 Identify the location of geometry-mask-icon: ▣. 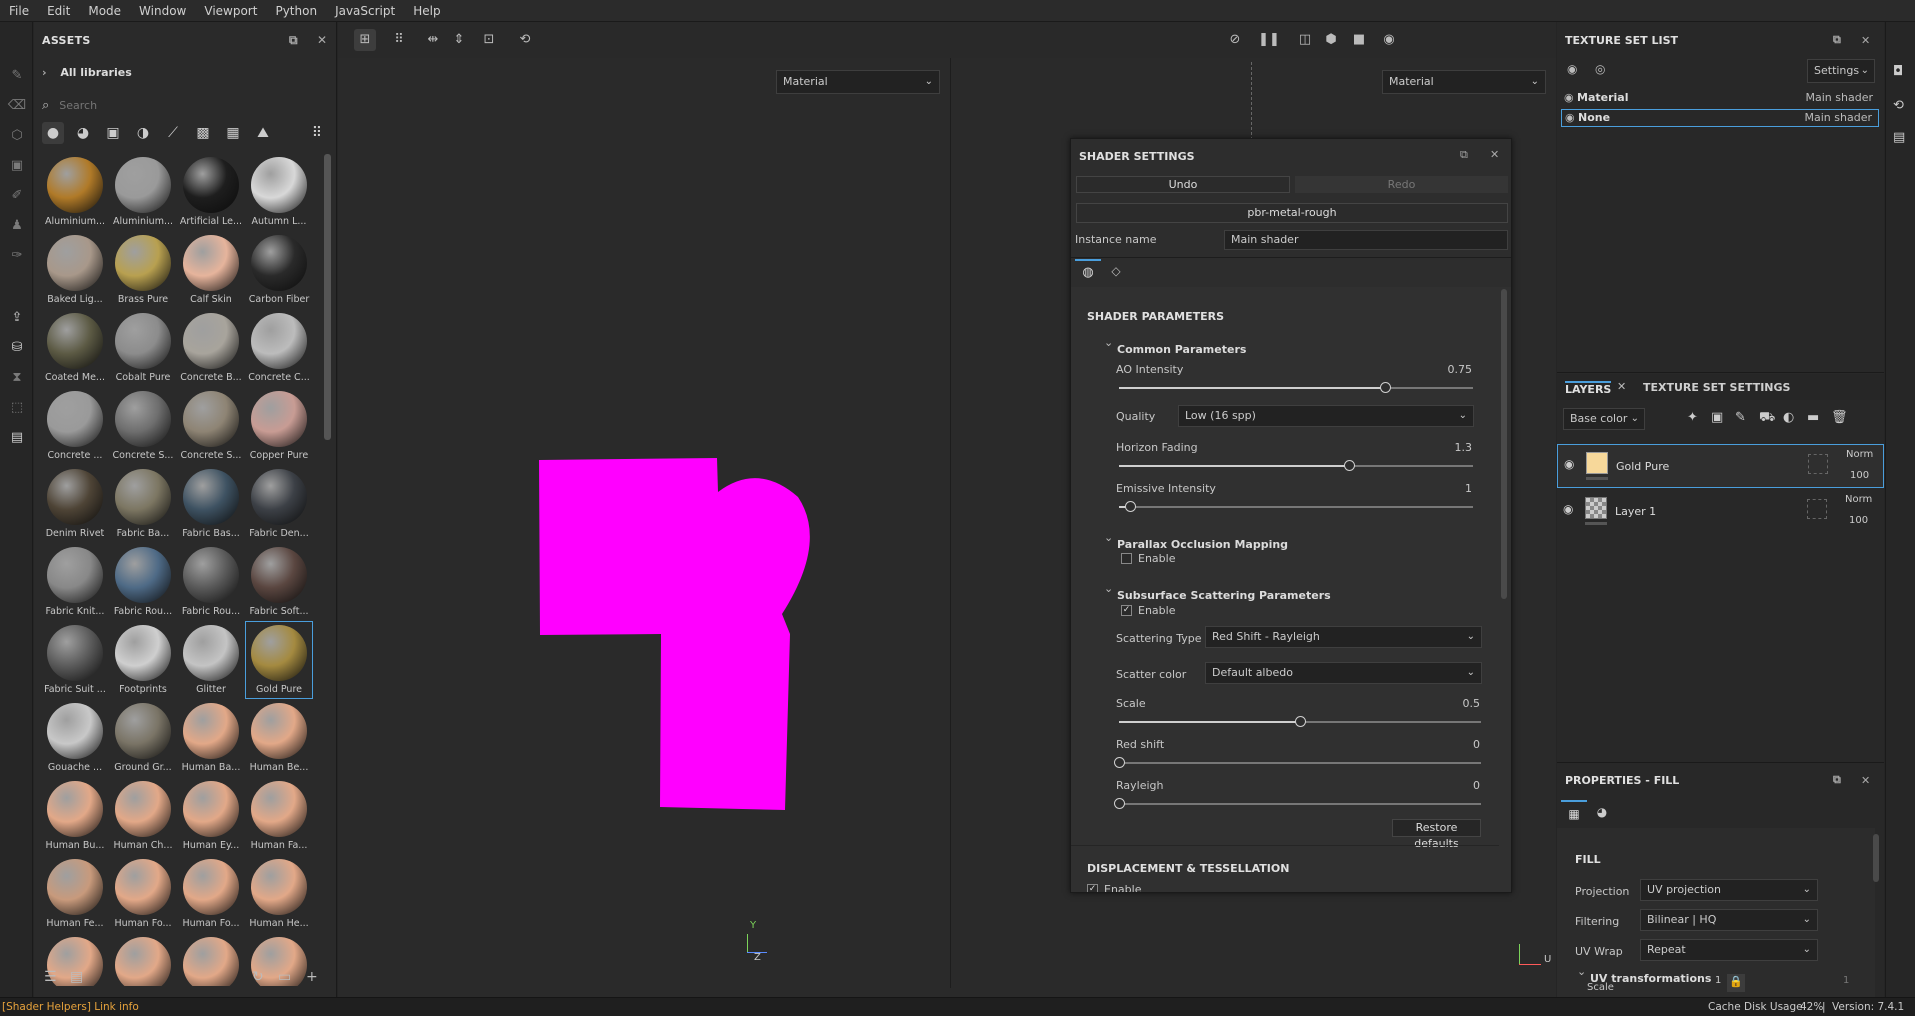
(17, 166).